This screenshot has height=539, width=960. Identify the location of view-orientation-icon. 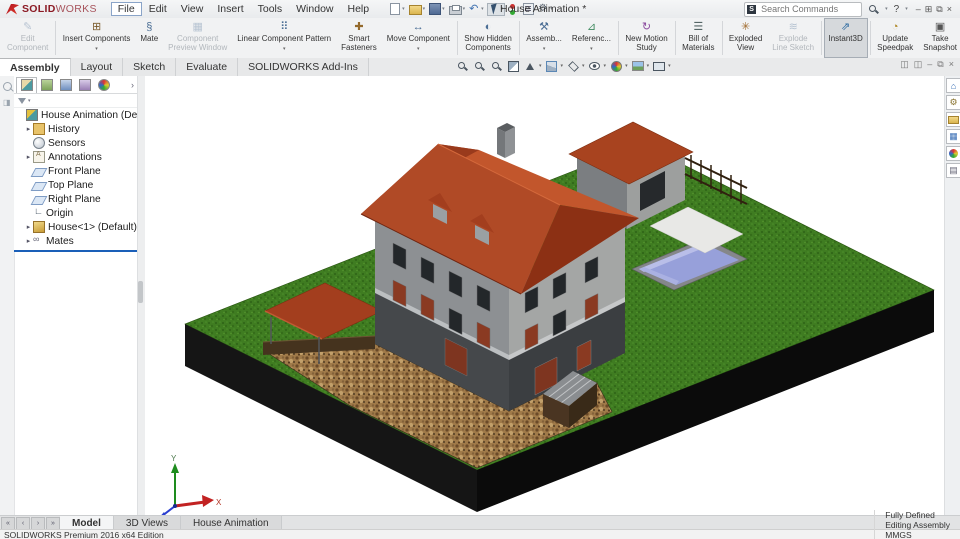
(552, 66).